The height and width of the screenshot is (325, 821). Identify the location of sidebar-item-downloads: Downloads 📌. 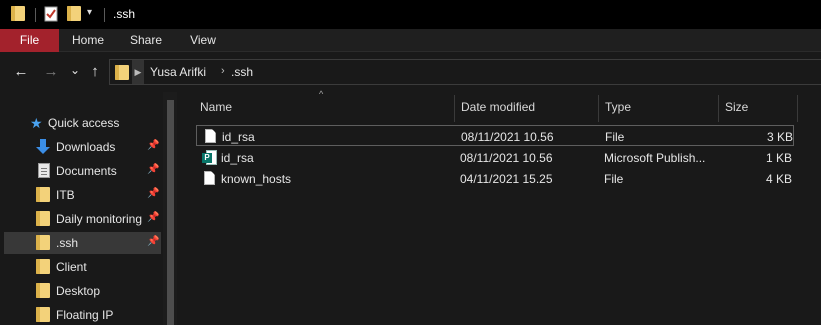
(82, 147).